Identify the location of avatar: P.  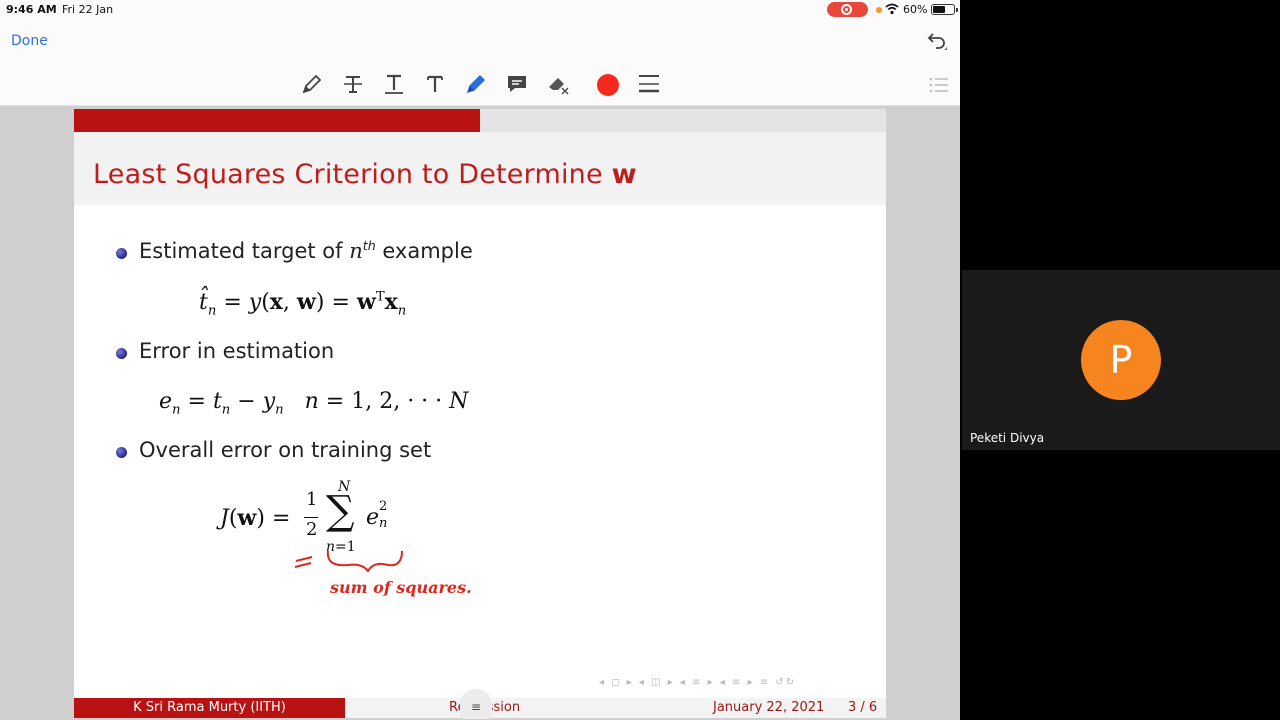
(1121, 360).